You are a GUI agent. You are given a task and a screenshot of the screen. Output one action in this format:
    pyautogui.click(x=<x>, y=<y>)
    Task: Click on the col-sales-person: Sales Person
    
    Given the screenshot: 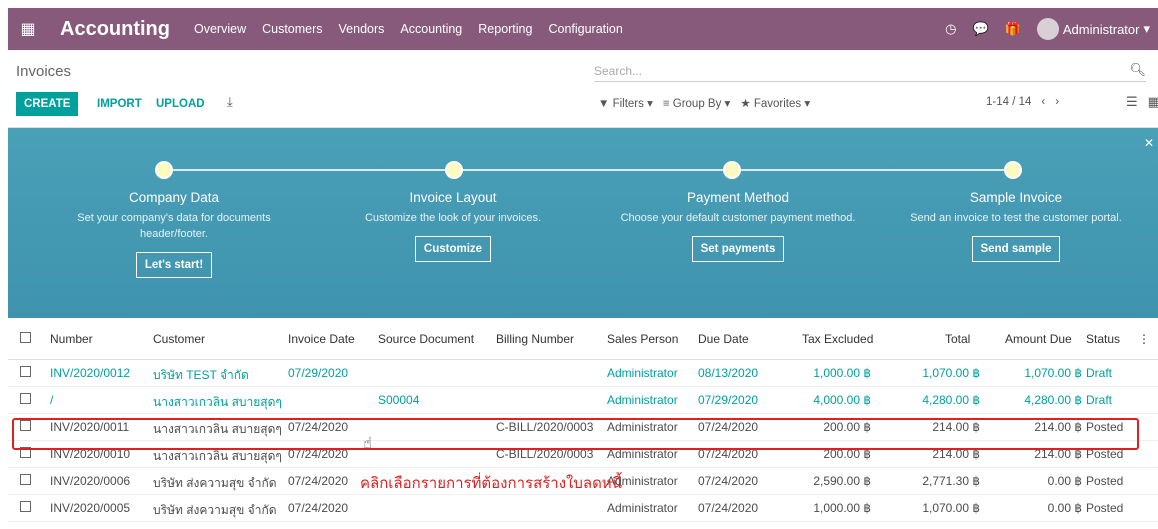 What is the action you would take?
    pyautogui.click(x=642, y=339)
    